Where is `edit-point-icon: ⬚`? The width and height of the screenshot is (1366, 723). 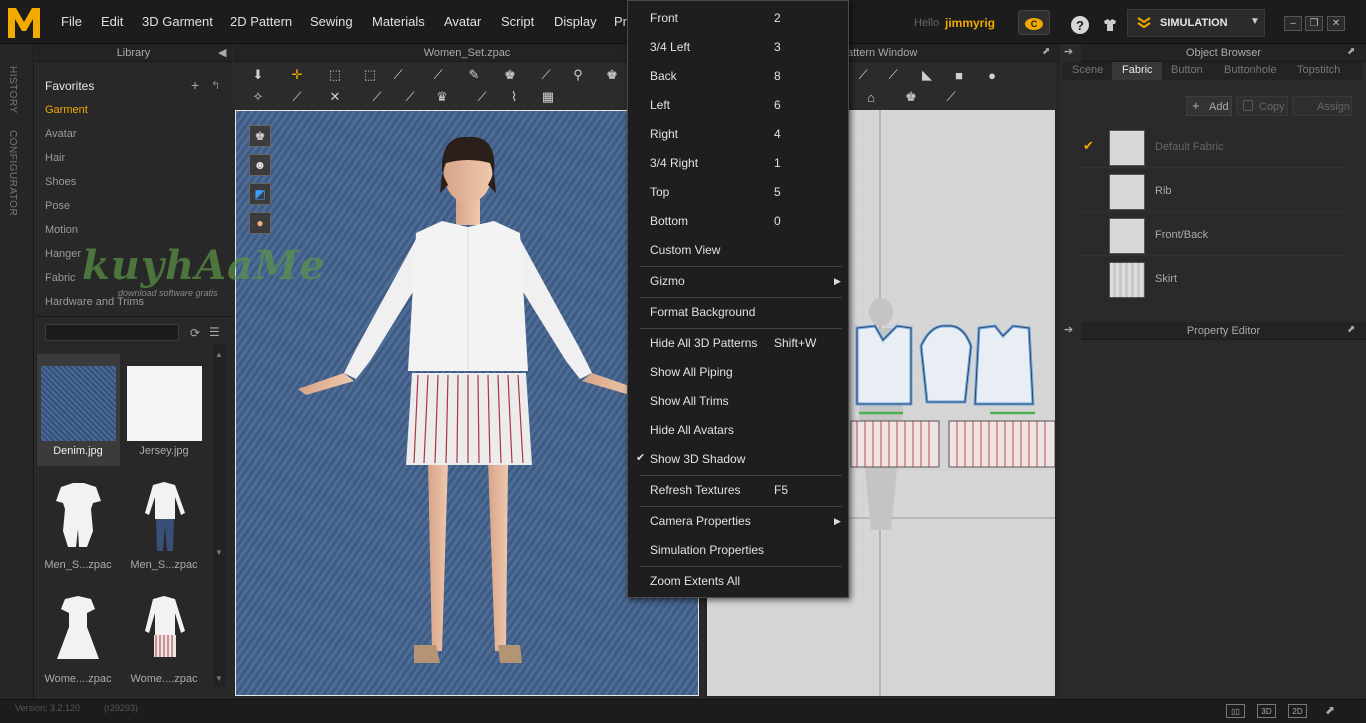 edit-point-icon: ⬚ is located at coordinates (370, 75).